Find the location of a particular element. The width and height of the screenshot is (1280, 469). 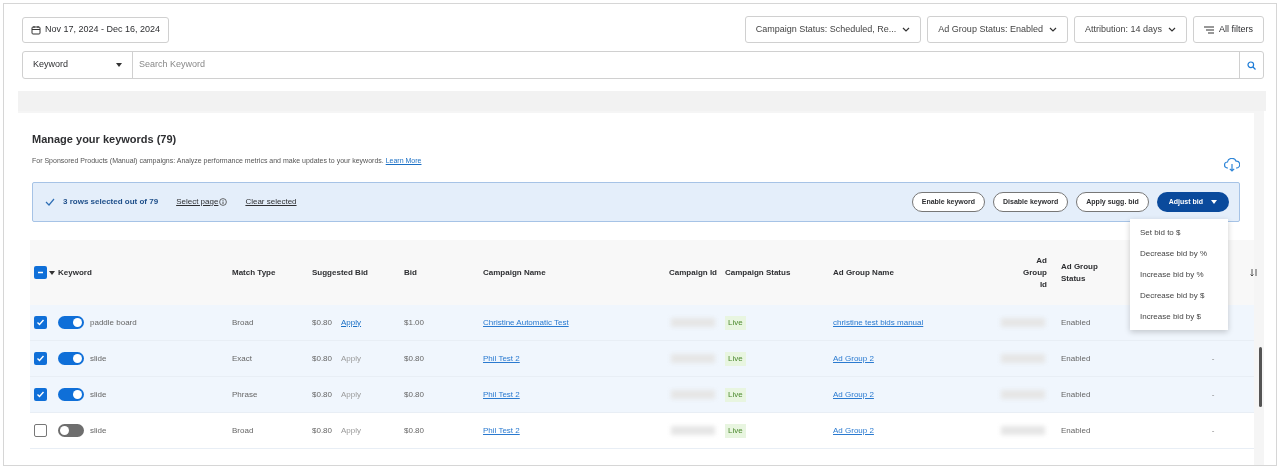

column-header: Match Type is located at coordinates (270, 272).